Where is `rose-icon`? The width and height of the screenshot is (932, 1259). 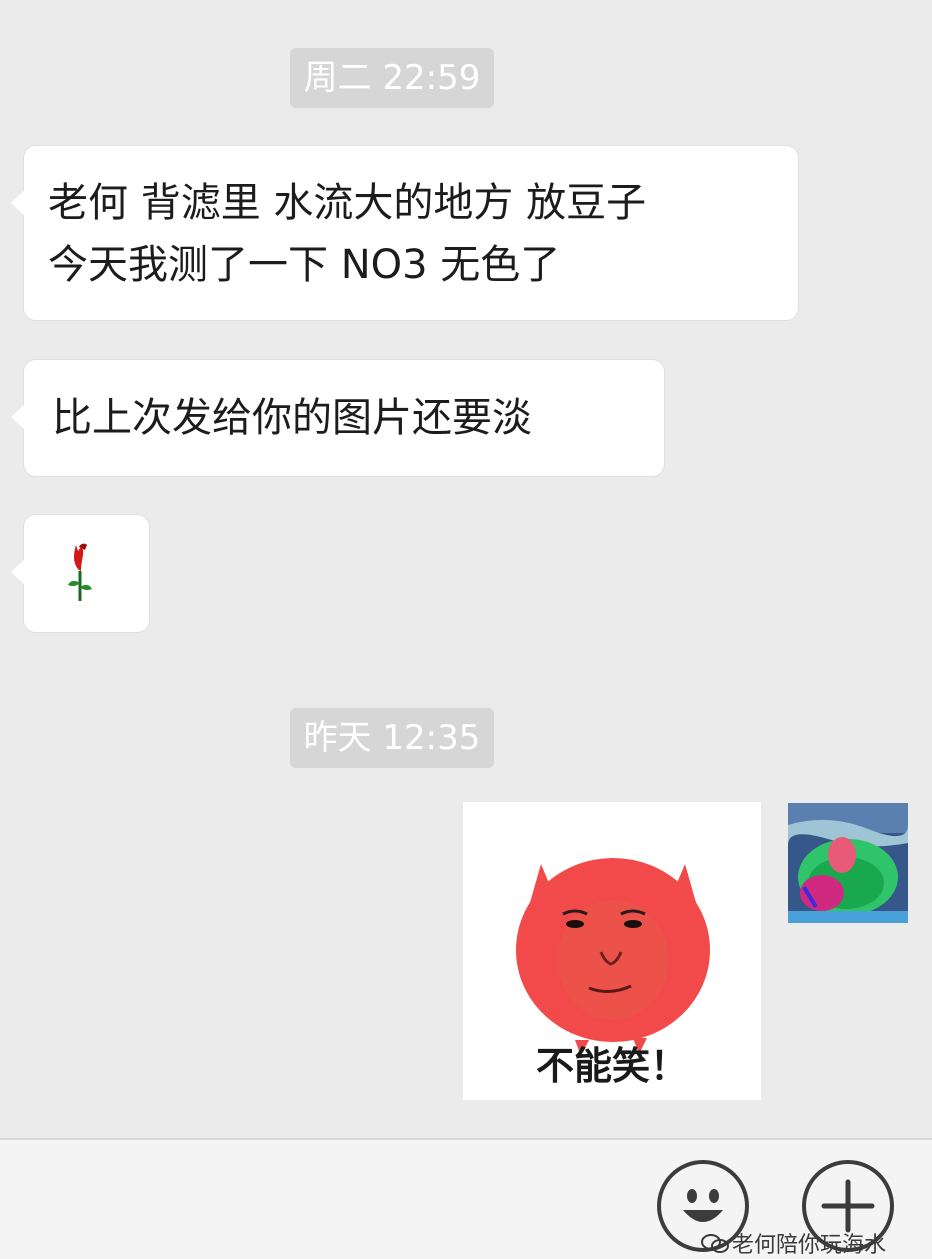 rose-icon is located at coordinates (80, 572).